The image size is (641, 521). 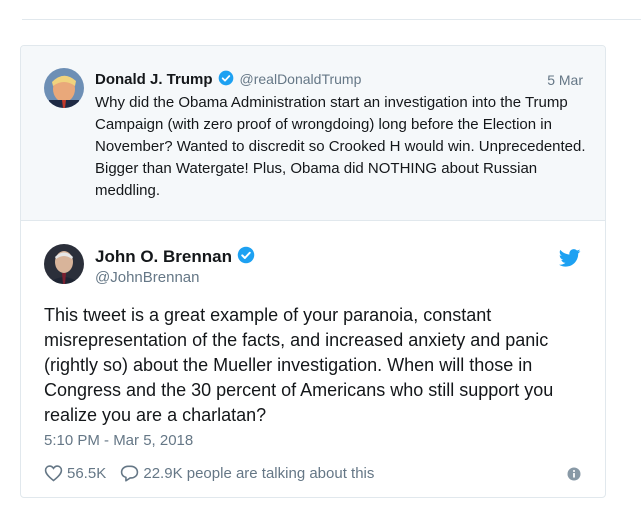 I want to click on author-name-row: John O. Brennan, so click(x=175, y=257).